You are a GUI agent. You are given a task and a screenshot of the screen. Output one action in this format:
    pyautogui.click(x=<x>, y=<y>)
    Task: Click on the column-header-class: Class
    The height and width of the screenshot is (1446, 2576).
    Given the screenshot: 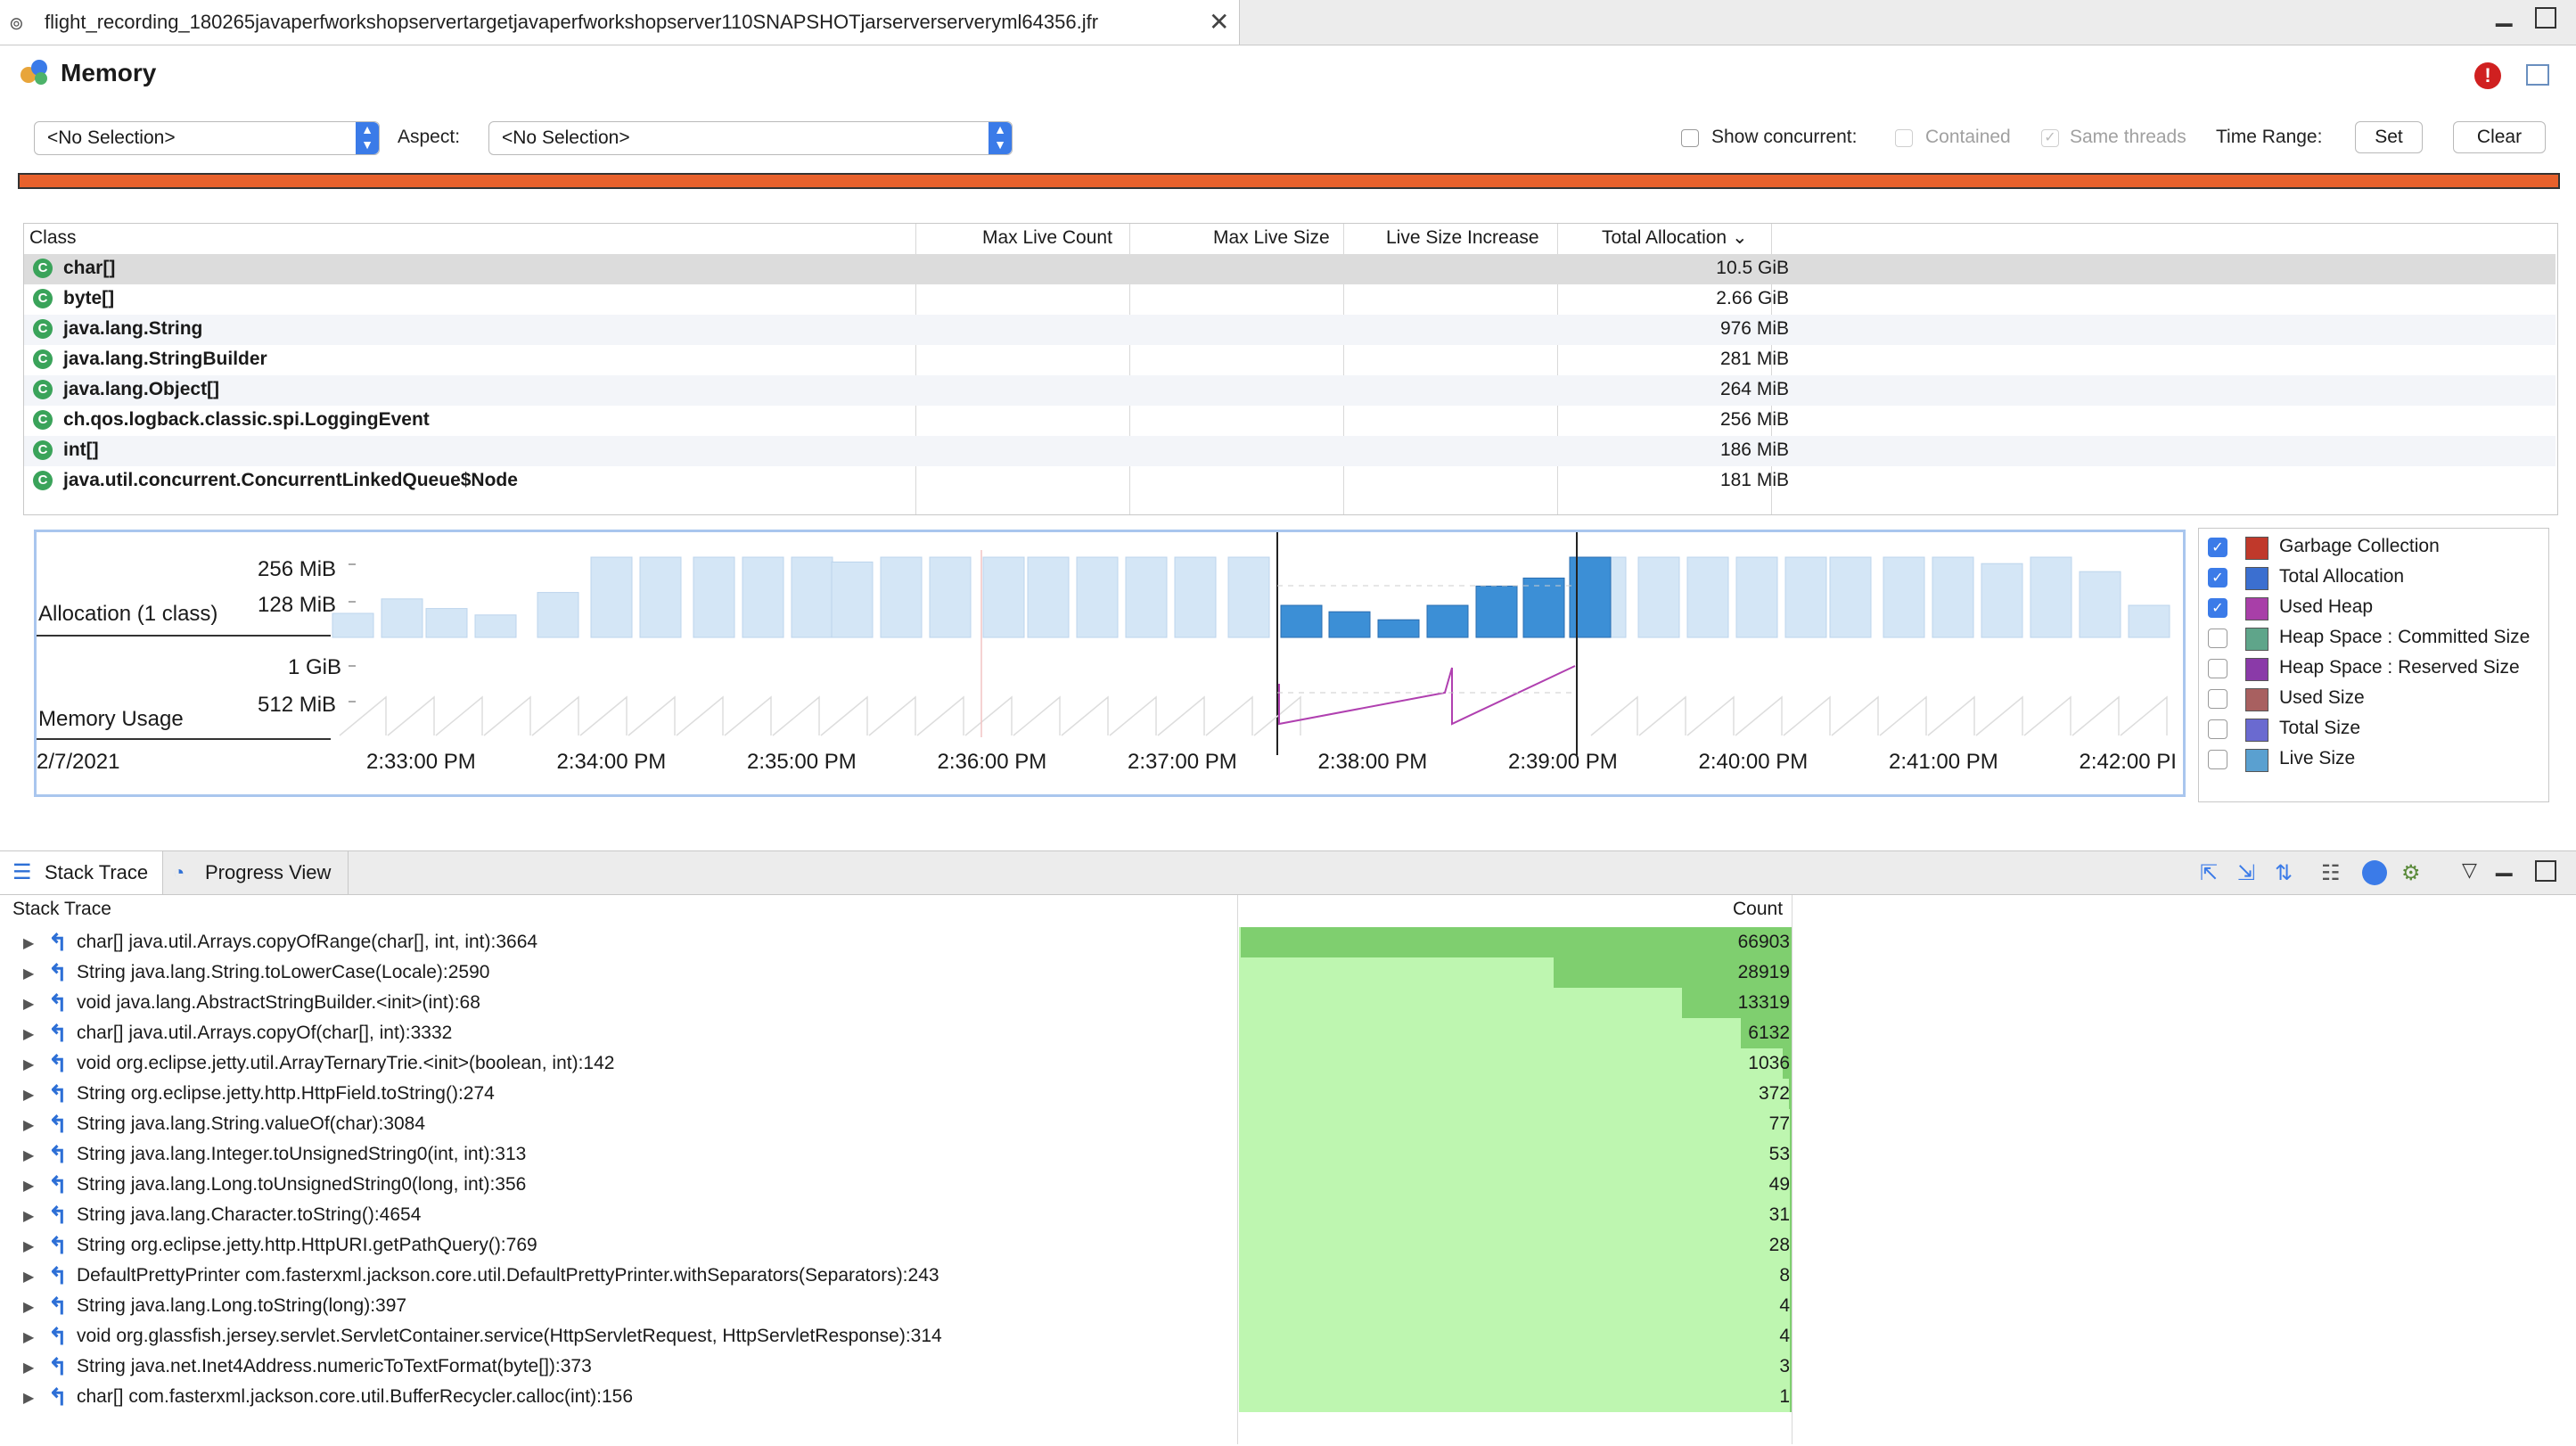 What is the action you would take?
    pyautogui.click(x=53, y=238)
    